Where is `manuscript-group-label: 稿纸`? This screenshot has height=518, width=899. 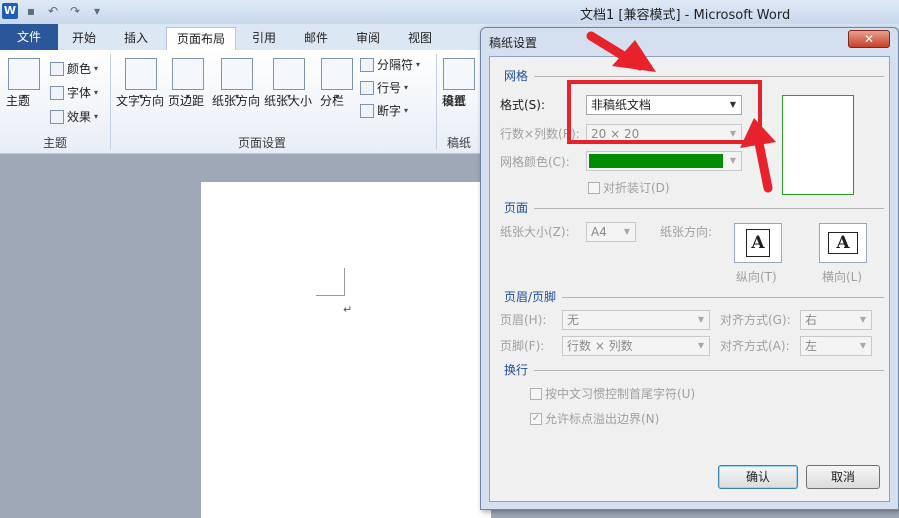 manuscript-group-label: 稿纸 is located at coordinates (458, 143).